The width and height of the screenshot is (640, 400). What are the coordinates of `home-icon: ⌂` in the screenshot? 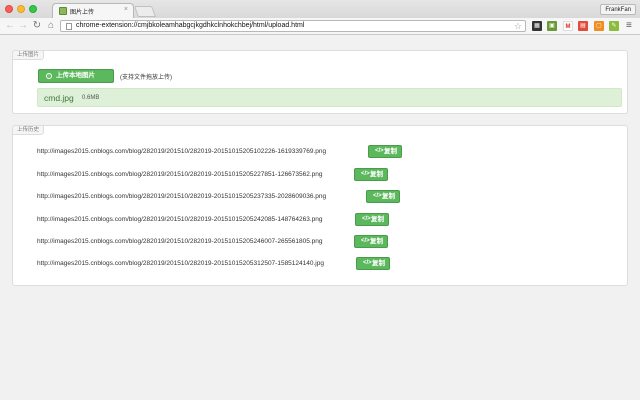 It's located at (51, 26).